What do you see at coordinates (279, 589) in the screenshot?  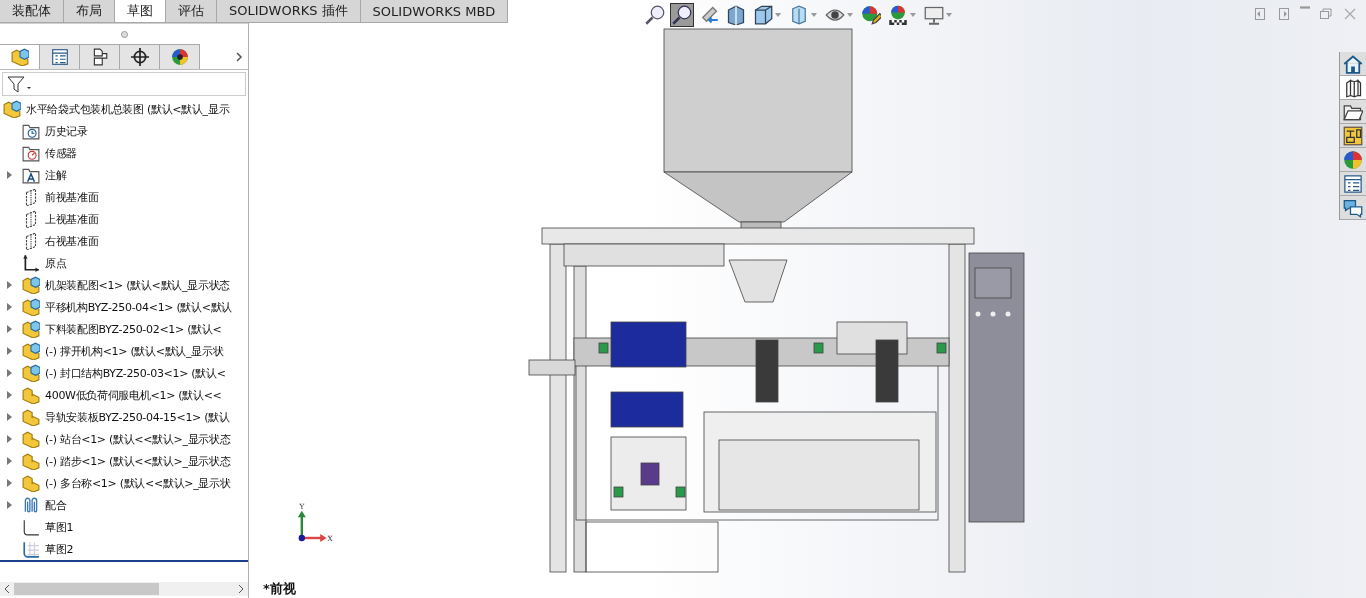 I see `view-name: *前视` at bounding box center [279, 589].